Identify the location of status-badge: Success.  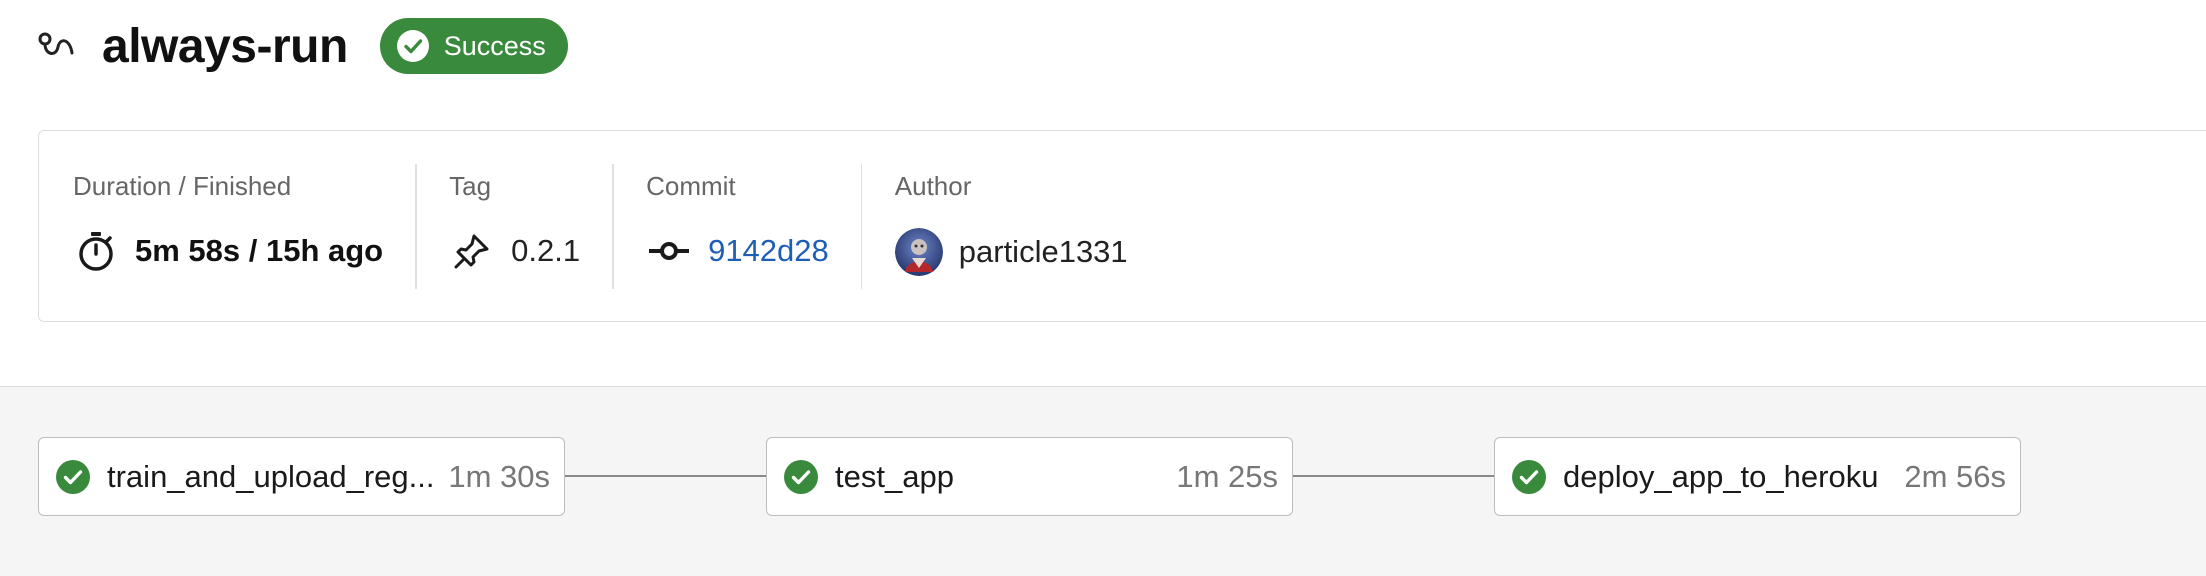
(473, 46).